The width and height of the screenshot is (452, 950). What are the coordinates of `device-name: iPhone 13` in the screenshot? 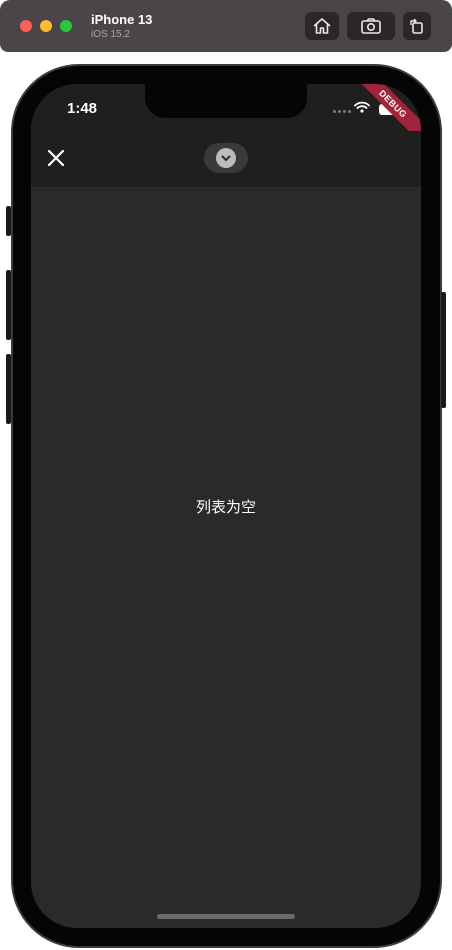 It's located at (122, 19).